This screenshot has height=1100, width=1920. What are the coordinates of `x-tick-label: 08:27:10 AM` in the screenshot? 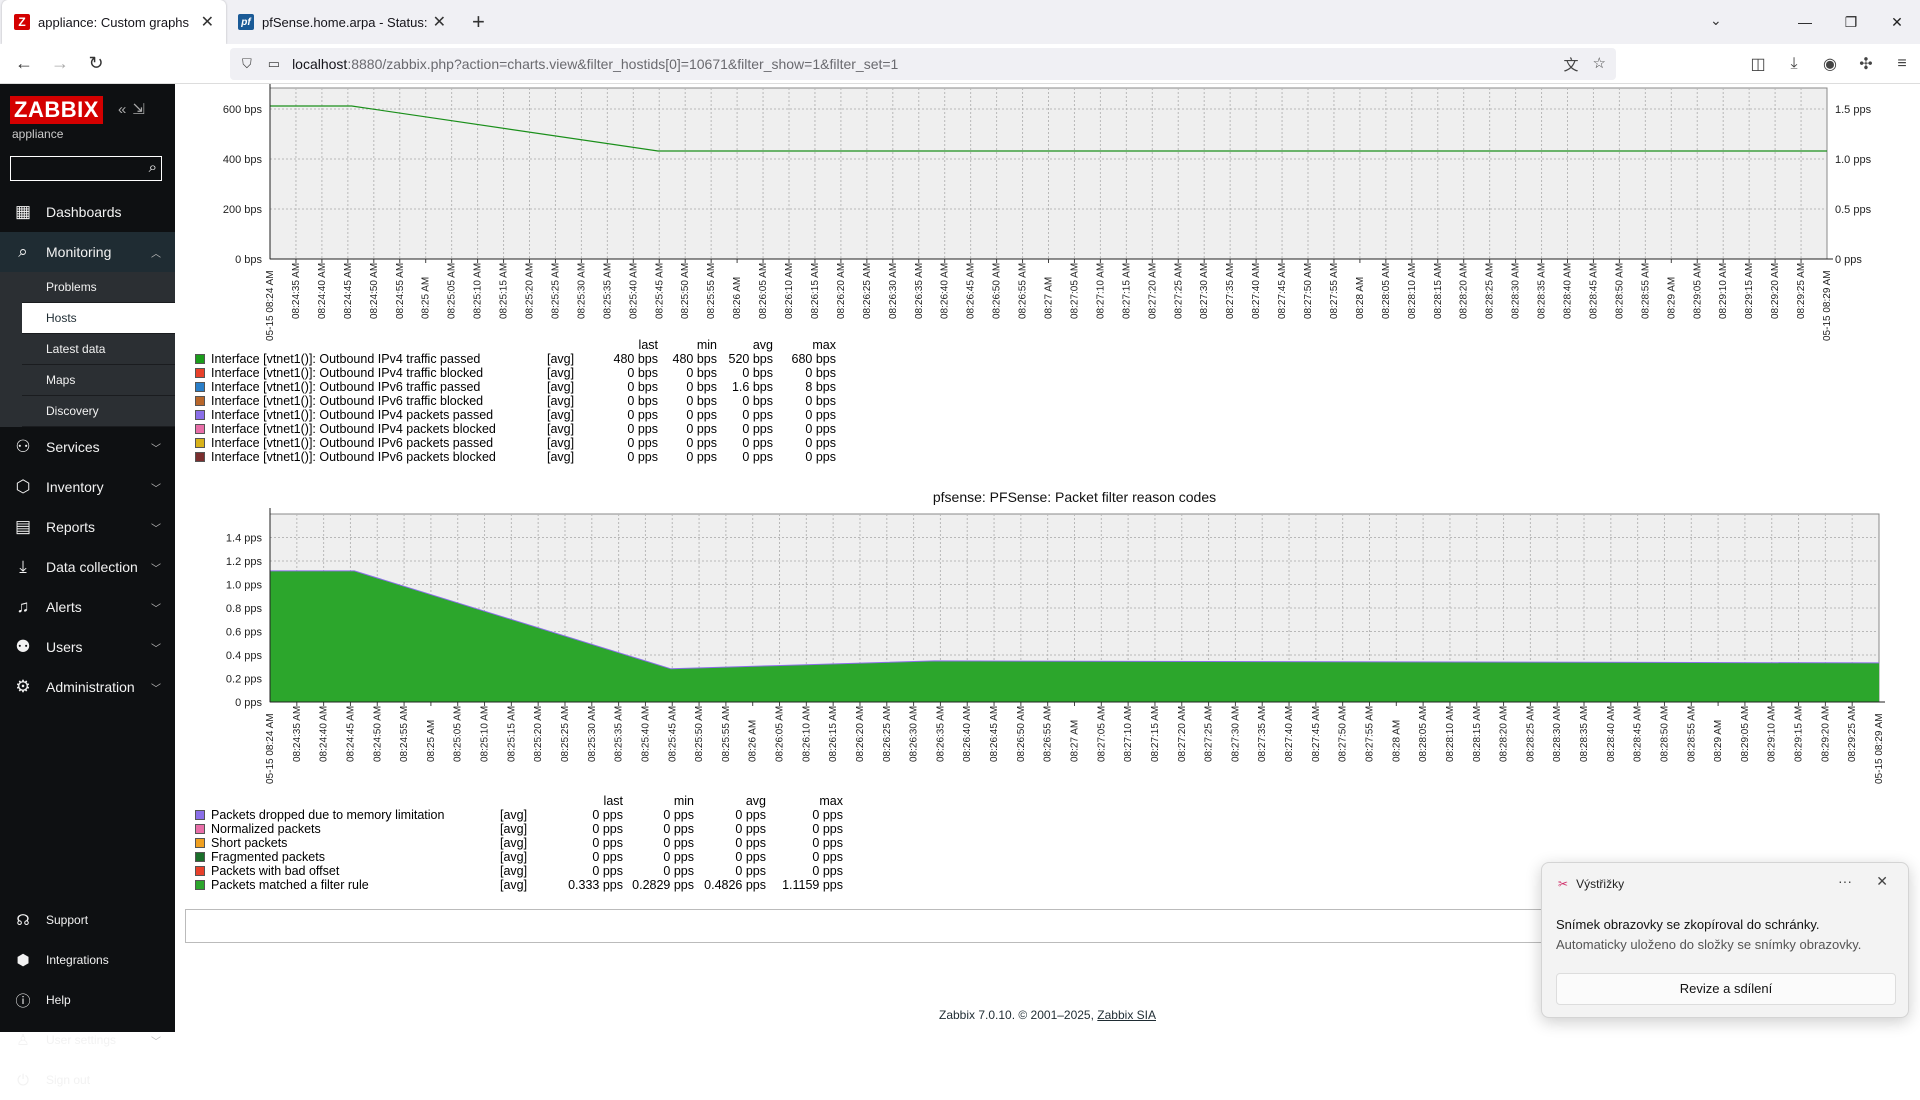 It's located at (1128, 734).